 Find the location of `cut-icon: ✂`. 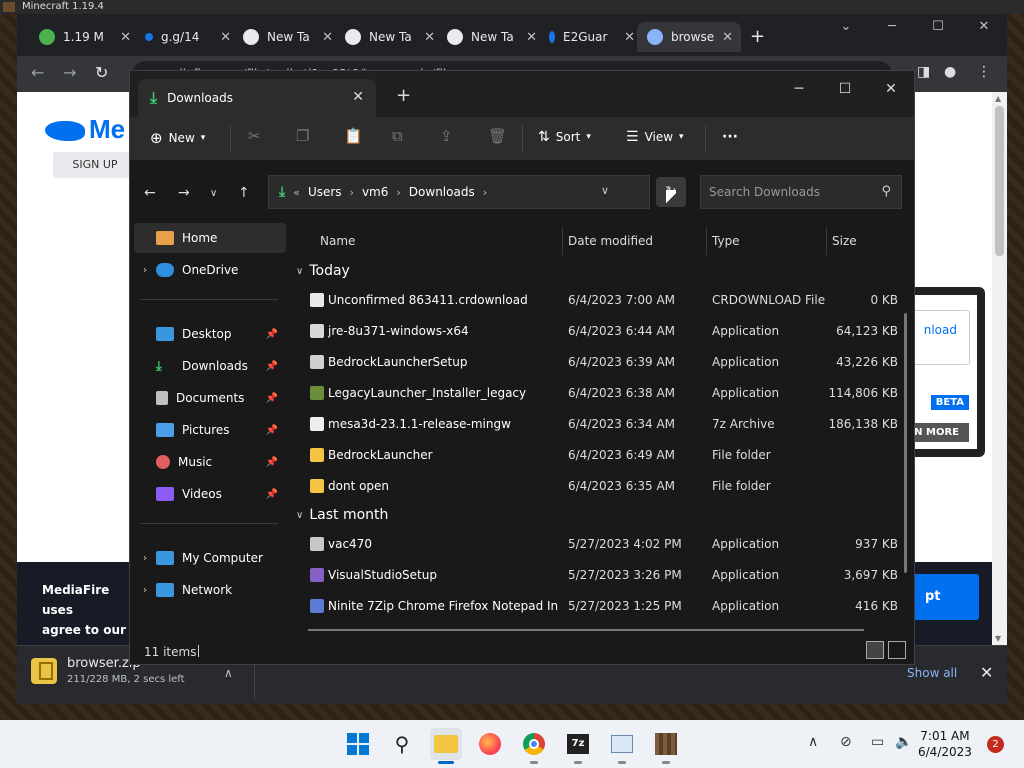

cut-icon: ✂ is located at coordinates (254, 136).